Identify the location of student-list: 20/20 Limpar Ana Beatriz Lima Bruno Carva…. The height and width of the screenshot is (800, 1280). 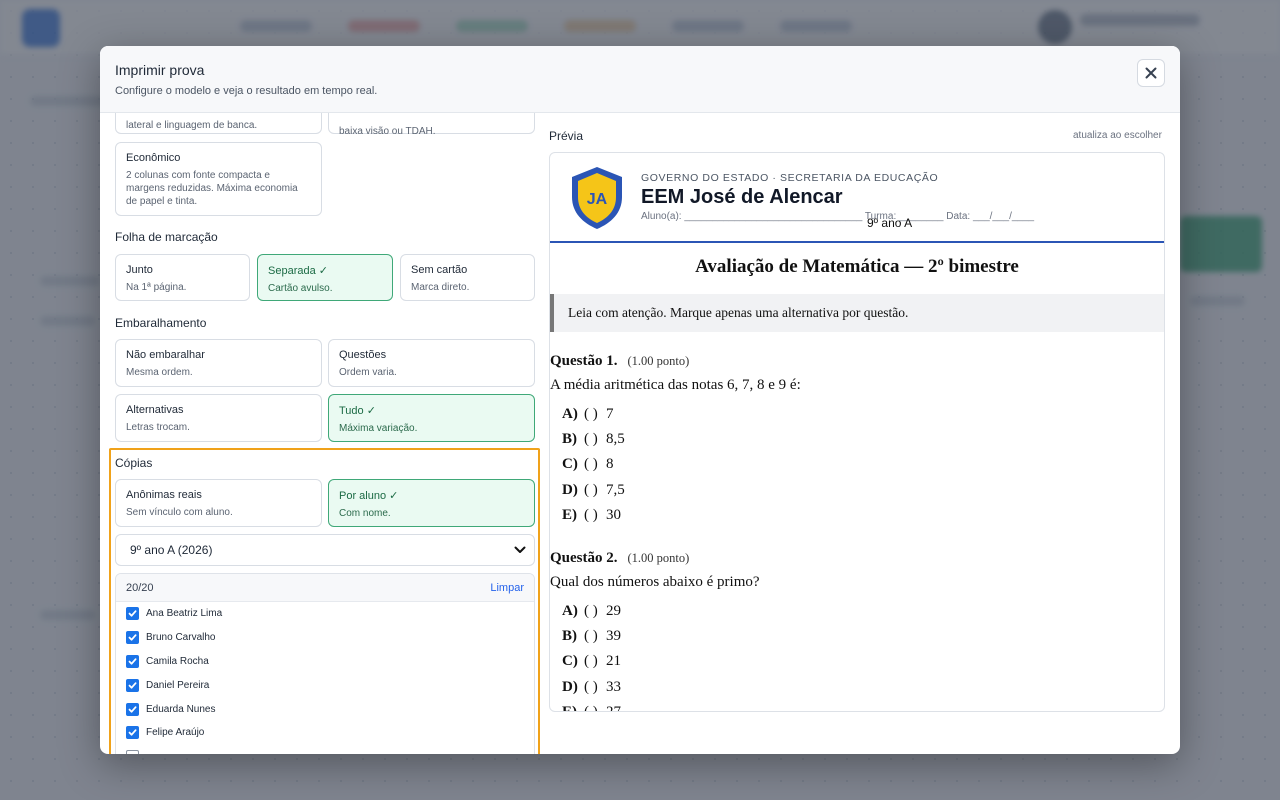
(325, 663).